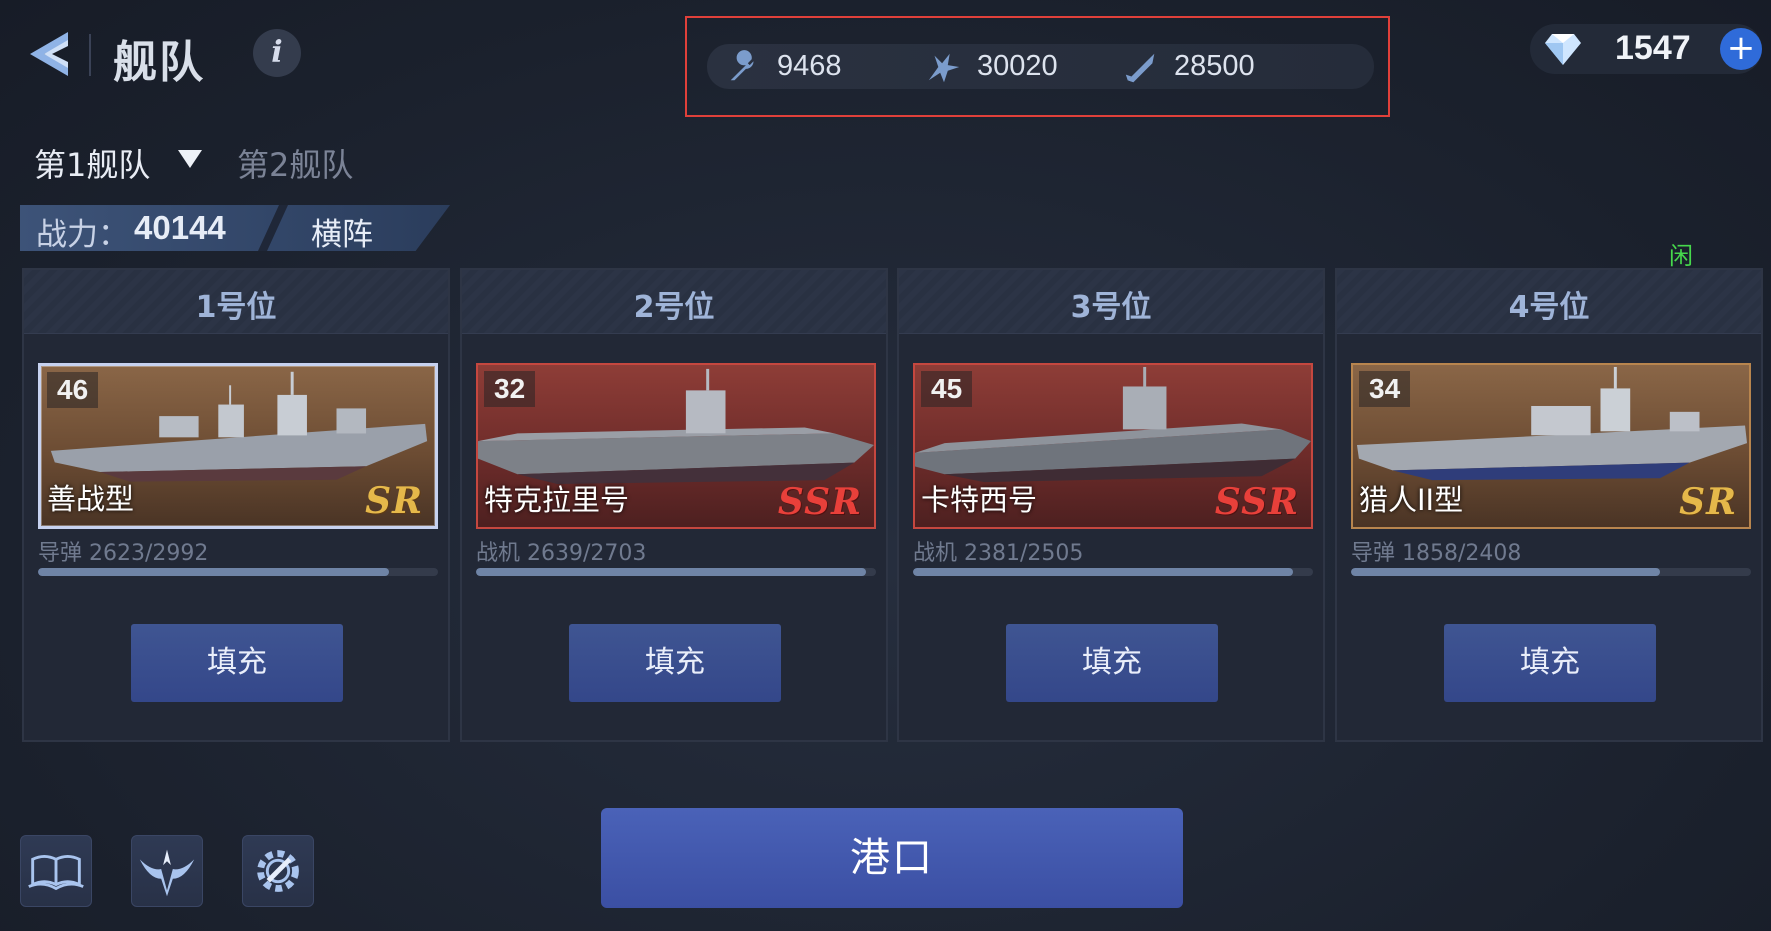 The image size is (1771, 931). I want to click on resource-aircraft-value: 30020, so click(1017, 66).